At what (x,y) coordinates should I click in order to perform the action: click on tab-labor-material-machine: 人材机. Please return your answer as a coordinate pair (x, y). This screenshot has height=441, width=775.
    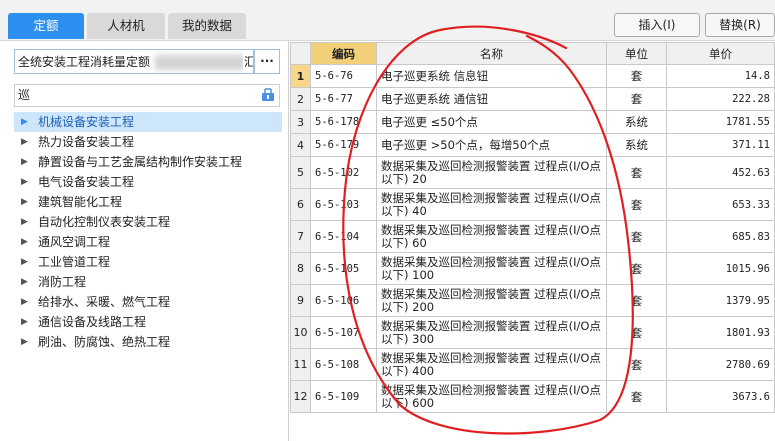
    Looking at the image, I should click on (126, 26).